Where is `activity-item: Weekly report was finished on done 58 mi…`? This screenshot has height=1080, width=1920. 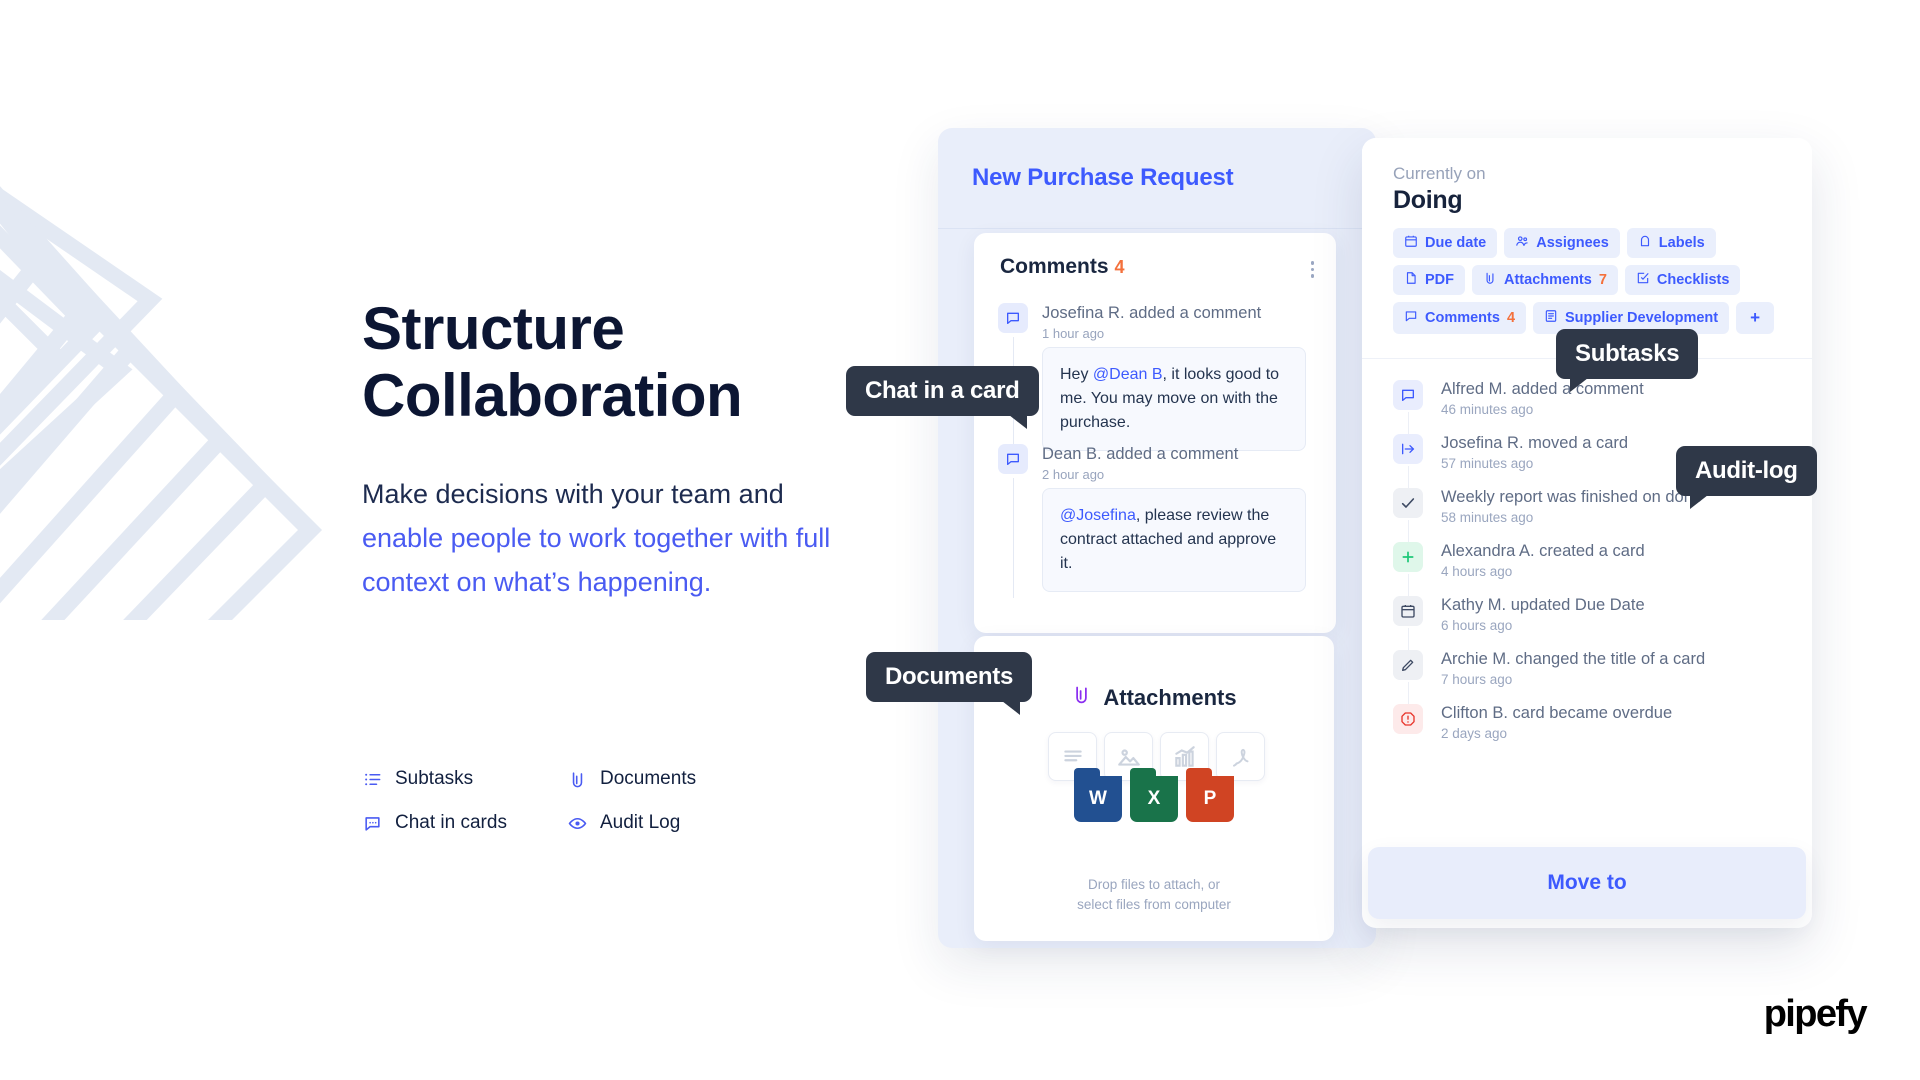 activity-item: Weekly report was finished on done 58 mi… is located at coordinates (1593, 516).